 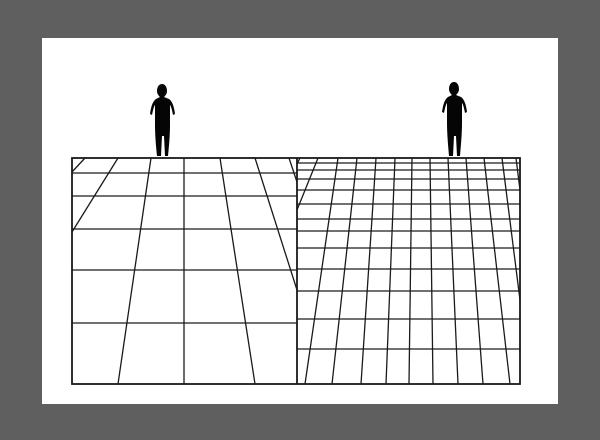 I want to click on right-person-silhouette-icon, so click(x=454, y=119).